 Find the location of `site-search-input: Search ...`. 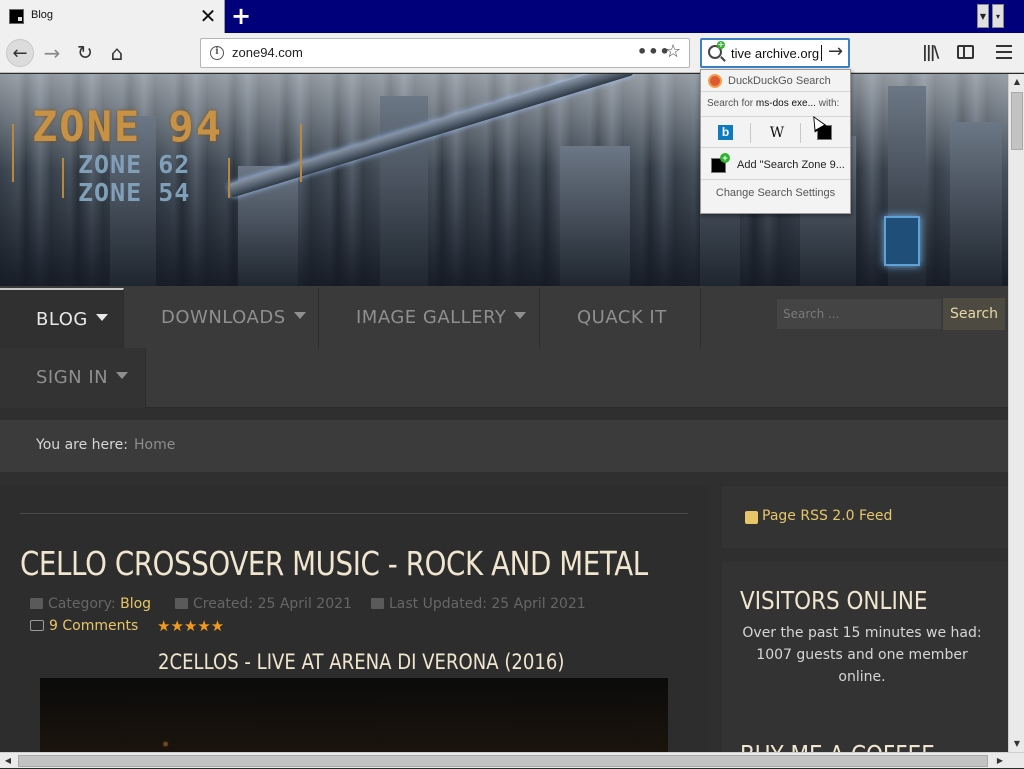

site-search-input: Search ... is located at coordinates (859, 314).